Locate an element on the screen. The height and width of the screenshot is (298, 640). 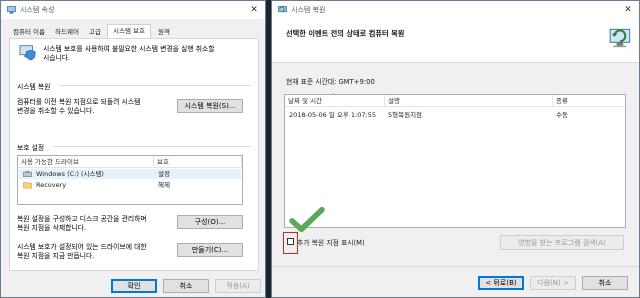
tab-computer-name: 컴퓨터 이름 is located at coordinates (29, 31).